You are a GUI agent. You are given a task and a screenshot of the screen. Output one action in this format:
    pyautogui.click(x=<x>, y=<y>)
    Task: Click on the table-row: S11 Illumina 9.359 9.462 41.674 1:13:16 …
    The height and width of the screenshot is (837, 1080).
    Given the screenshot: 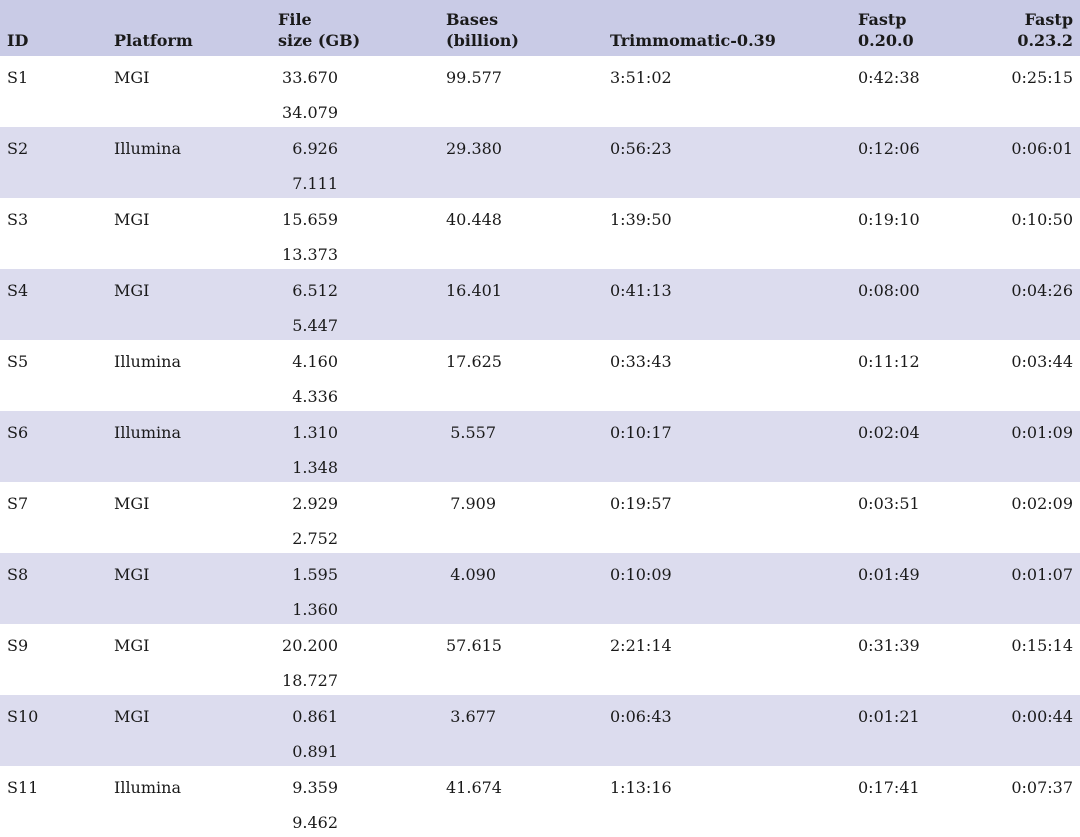 What is the action you would take?
    pyautogui.click(x=540, y=801)
    